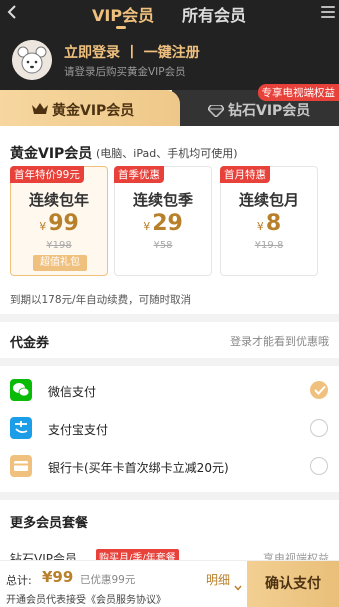 Image resolution: width=339 pixels, height=607 pixels. What do you see at coordinates (58, 577) in the screenshot?
I see `total-value: ¥99` at bounding box center [58, 577].